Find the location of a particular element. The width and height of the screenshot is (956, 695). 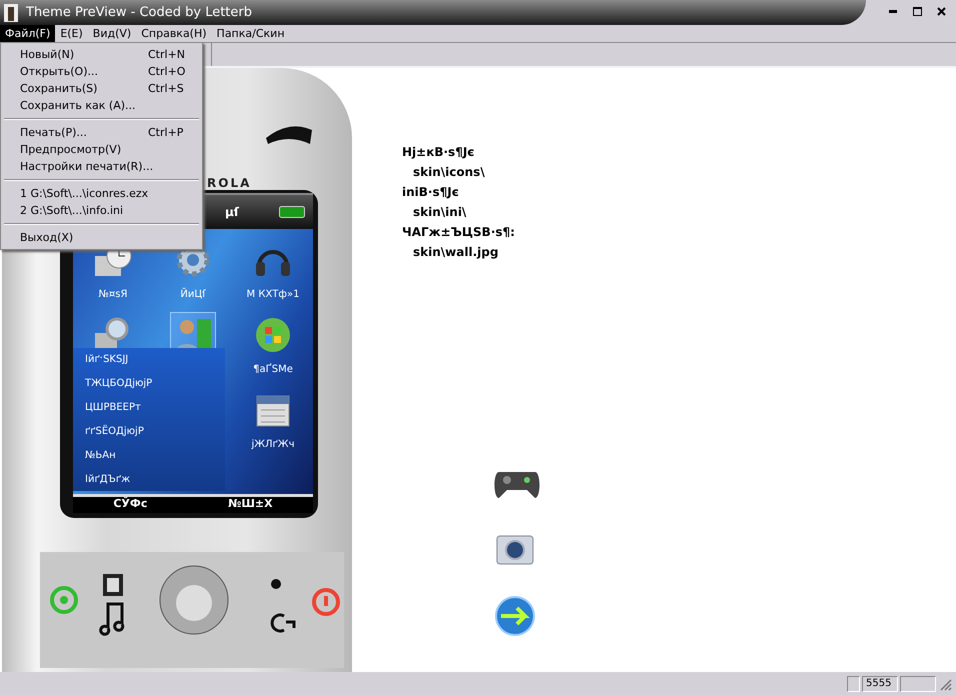

app-label: јЖЛґЖч is located at coordinates (272, 444).